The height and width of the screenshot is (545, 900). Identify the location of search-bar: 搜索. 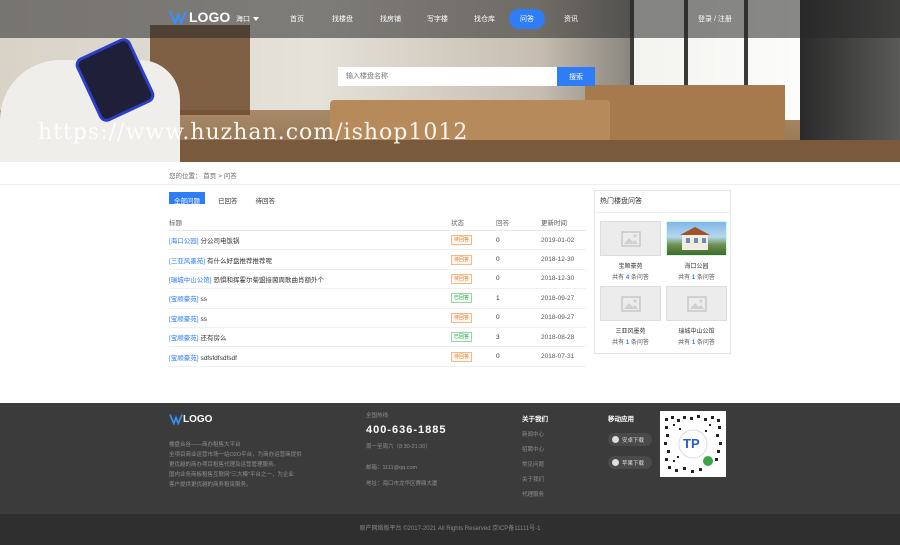
(466, 76).